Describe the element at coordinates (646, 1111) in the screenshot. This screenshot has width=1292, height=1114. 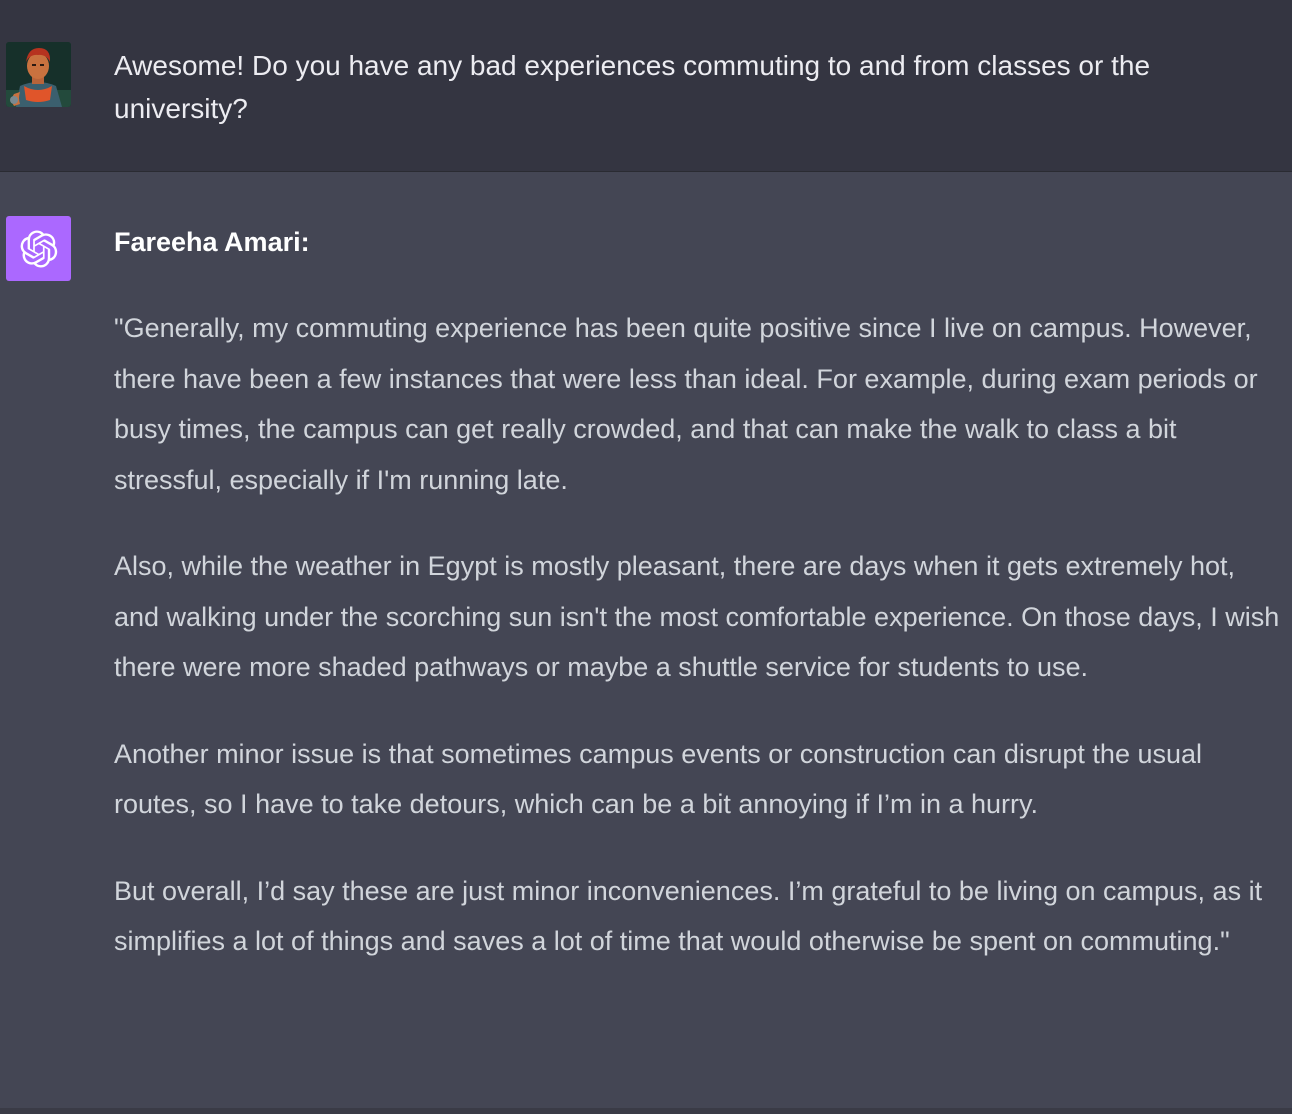
I see `divider` at that location.